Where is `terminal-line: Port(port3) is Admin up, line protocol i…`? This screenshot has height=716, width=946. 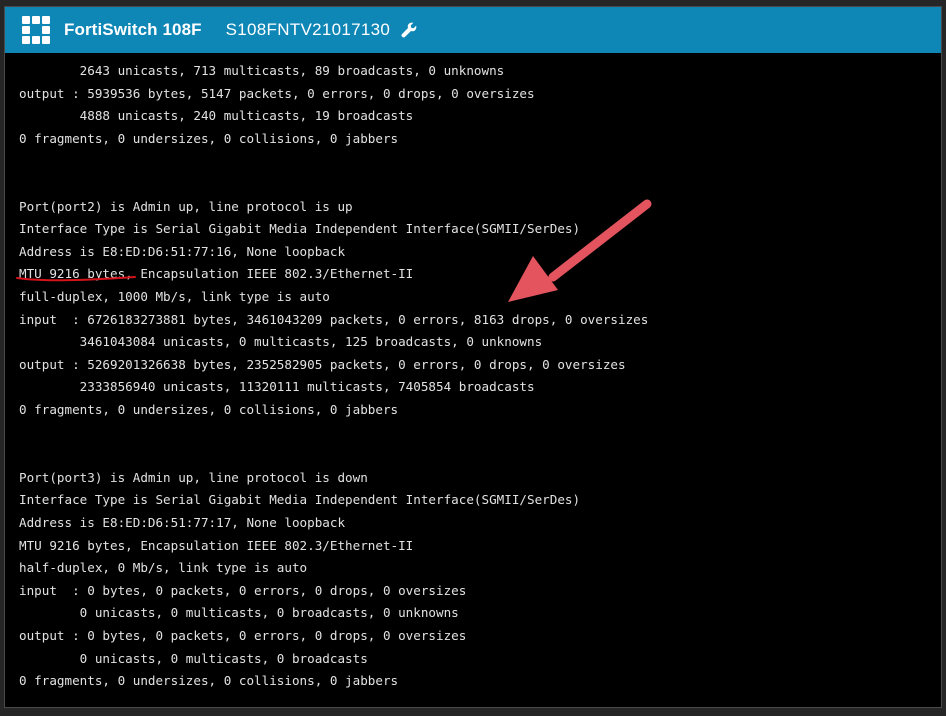
terminal-line: Port(port3) is Admin up, line protocol i… is located at coordinates (193, 477).